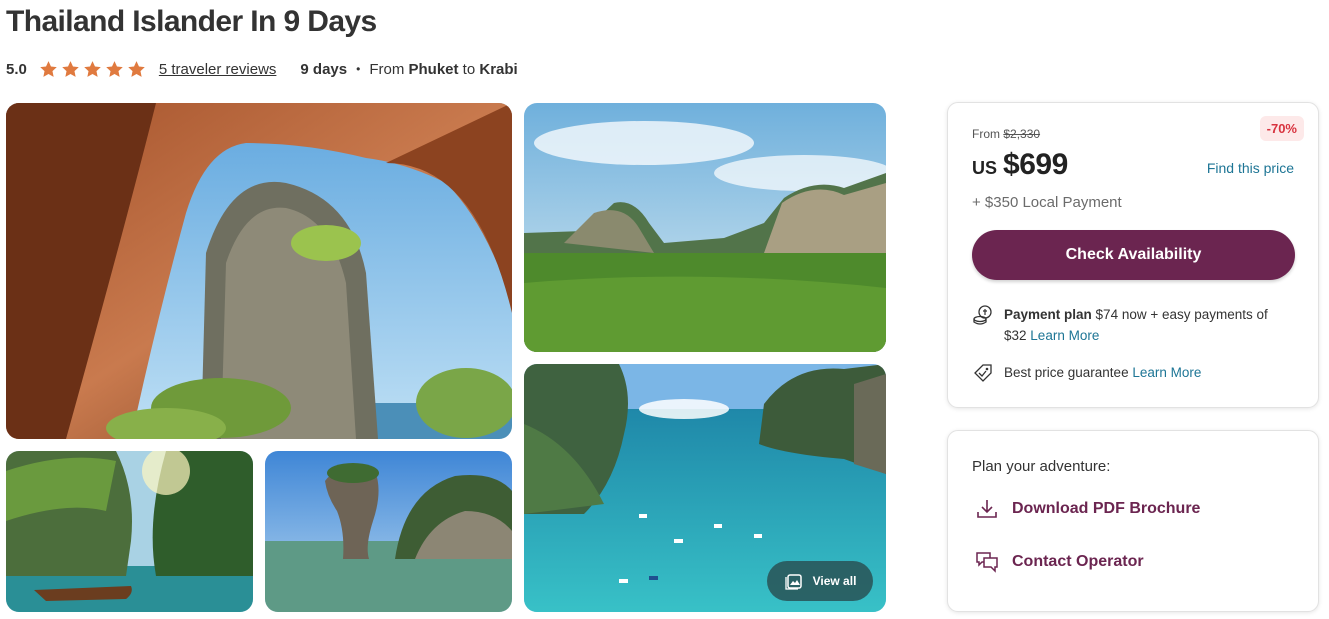  Describe the element at coordinates (987, 509) in the screenshot. I see `download-icon` at that location.